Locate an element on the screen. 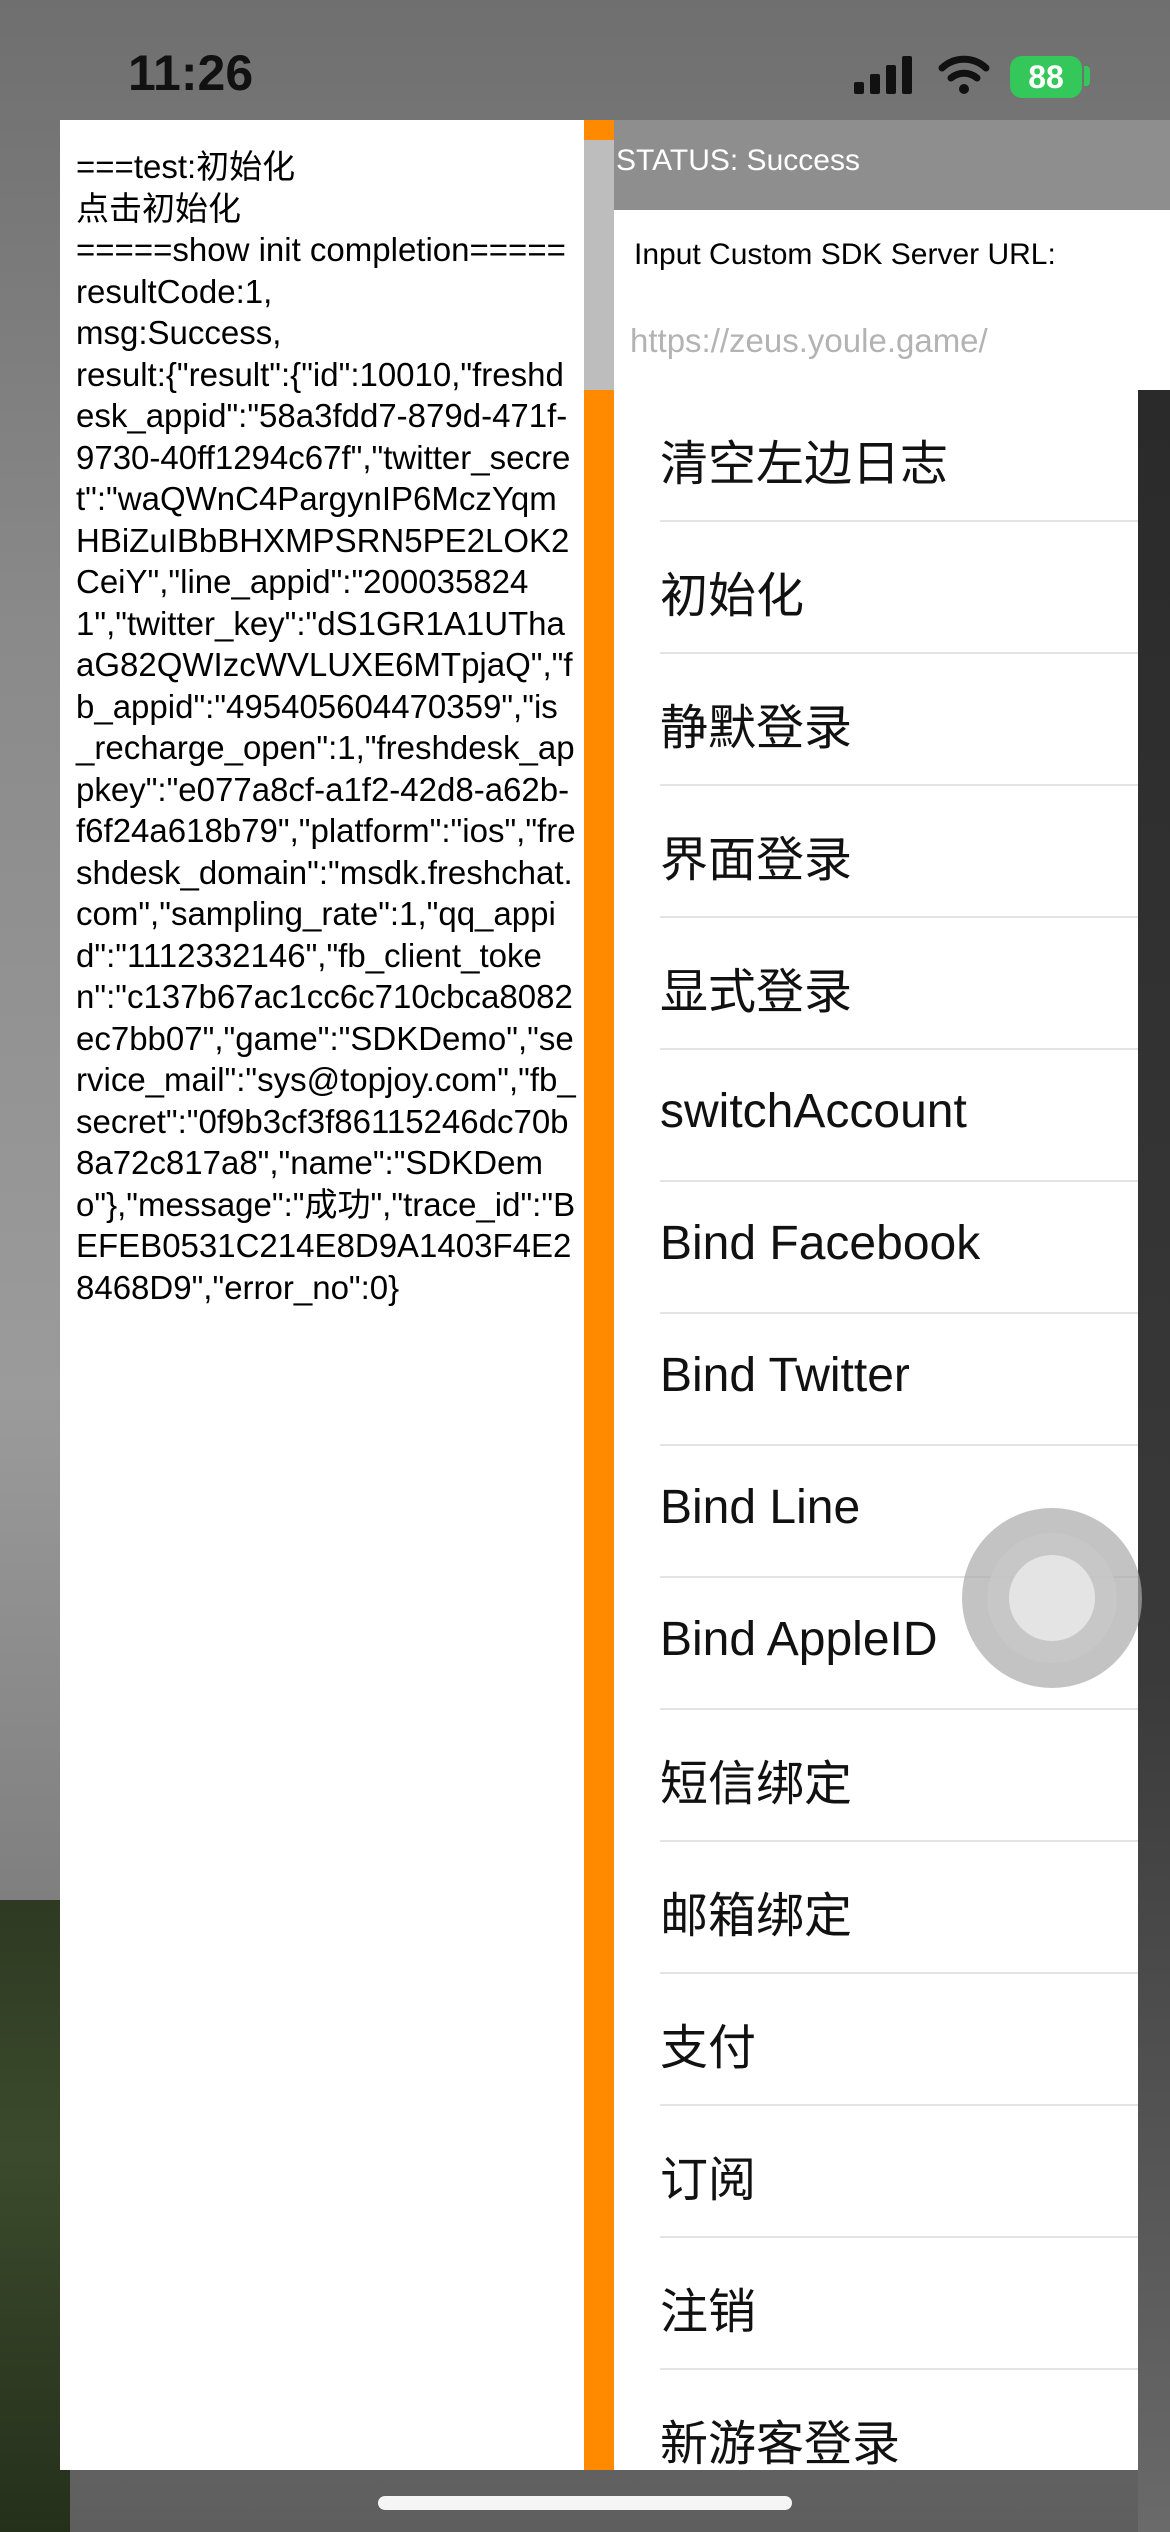  menu-item-bind-twitter: Bind Twitter is located at coordinates (899, 1380).